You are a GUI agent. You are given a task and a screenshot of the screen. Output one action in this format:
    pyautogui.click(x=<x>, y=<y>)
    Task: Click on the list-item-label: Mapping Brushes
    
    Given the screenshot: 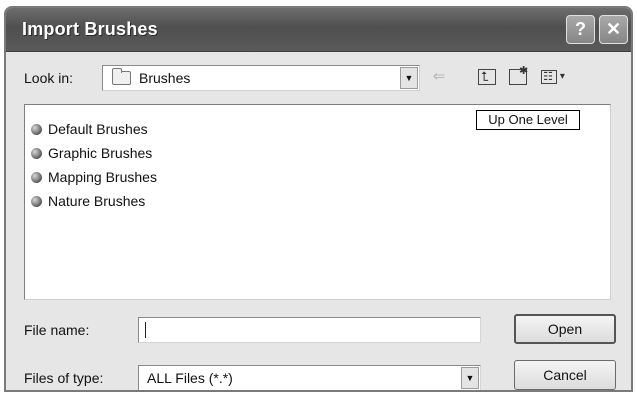 What is the action you would take?
    pyautogui.click(x=102, y=177)
    